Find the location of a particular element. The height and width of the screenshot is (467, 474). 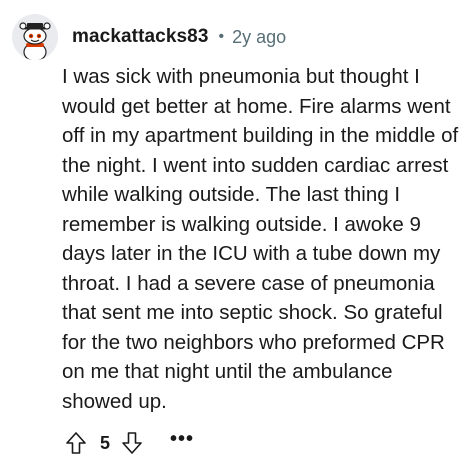

vote-count: 5 is located at coordinates (105, 442).